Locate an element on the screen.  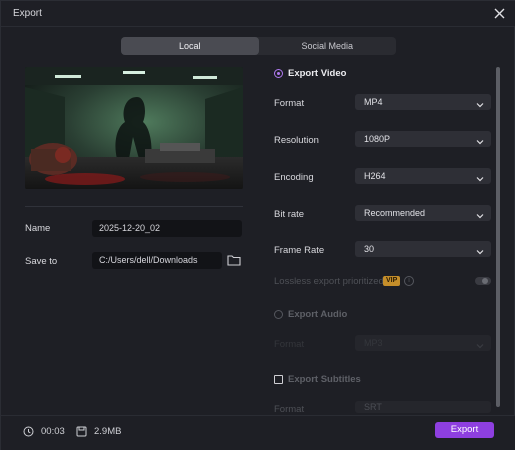
encoding-label: Encoding is located at coordinates (294, 177).